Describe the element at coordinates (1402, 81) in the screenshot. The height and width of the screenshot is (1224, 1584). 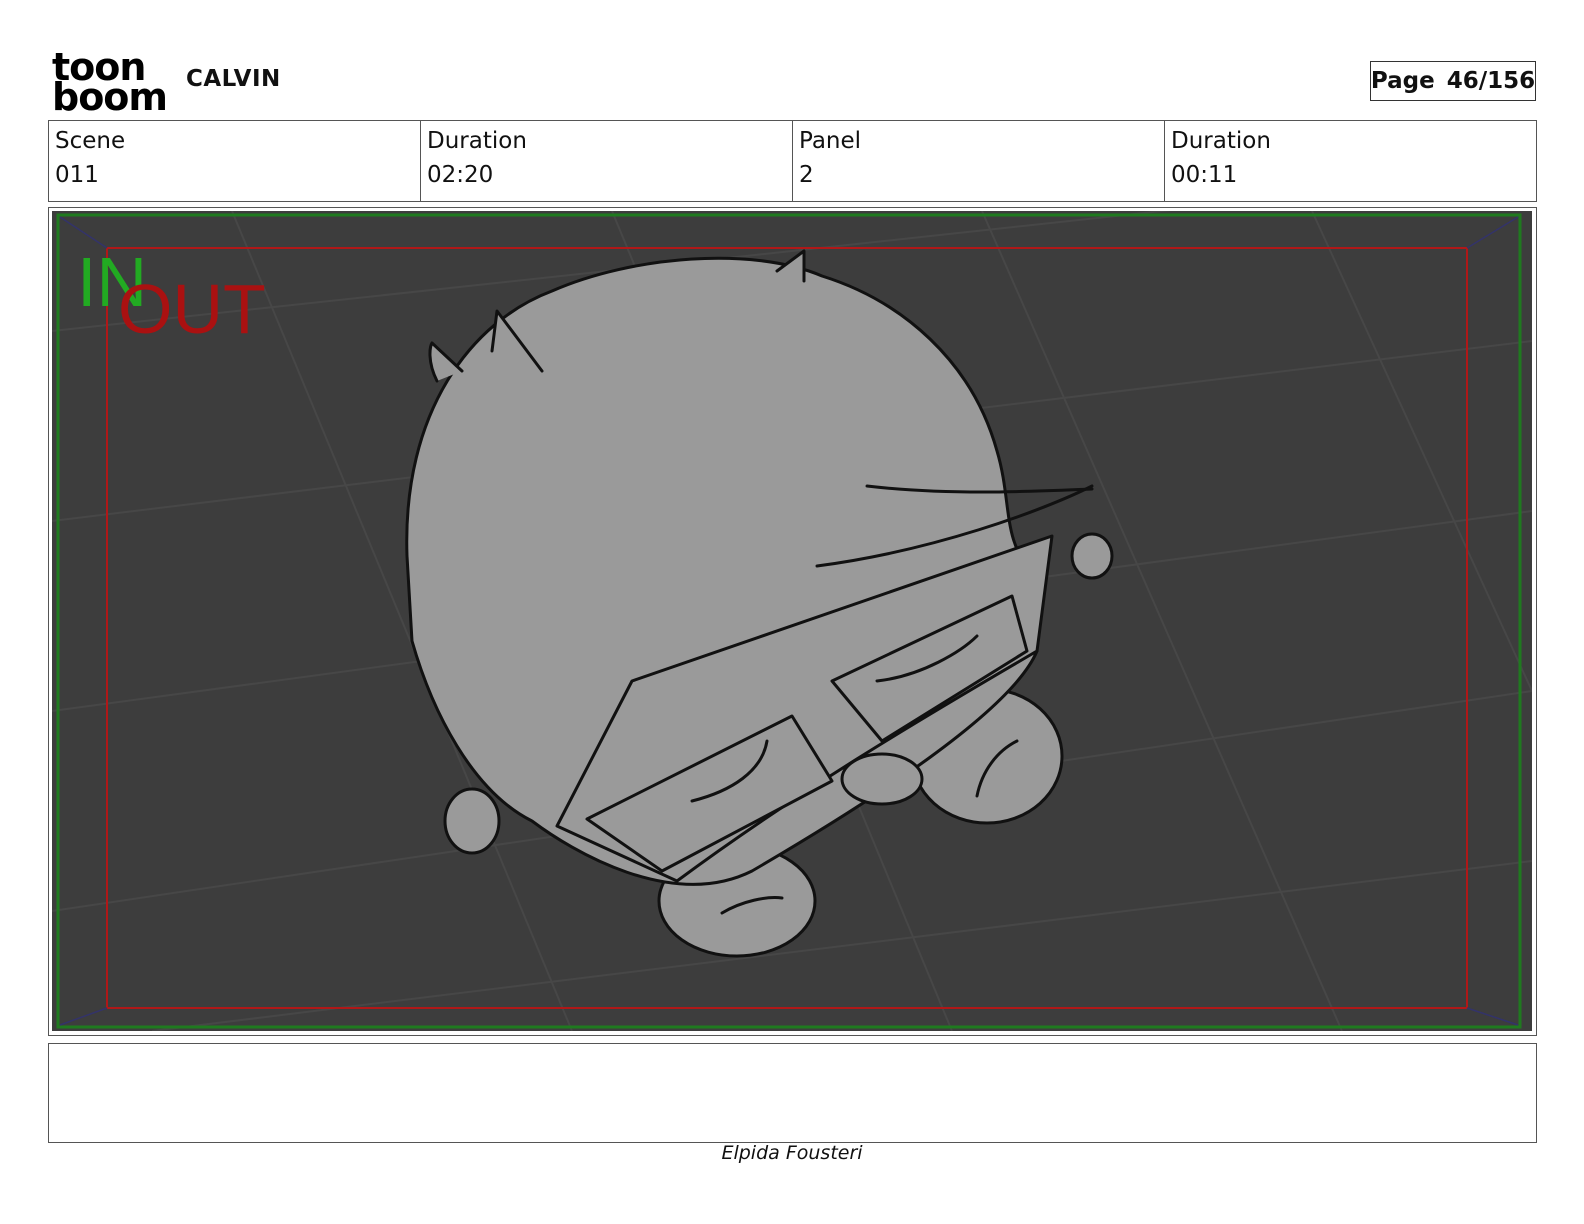
I see `page-label: Page` at that location.